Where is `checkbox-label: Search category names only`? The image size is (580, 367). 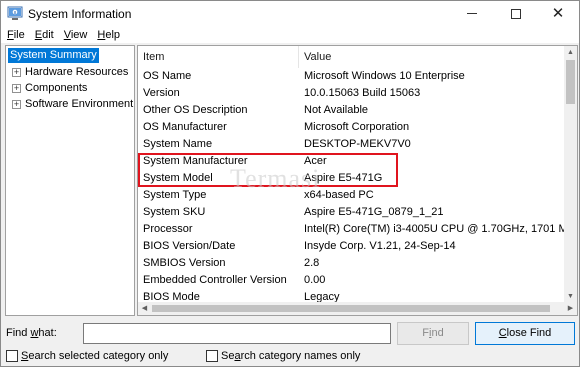 checkbox-label: Search category names only is located at coordinates (291, 356).